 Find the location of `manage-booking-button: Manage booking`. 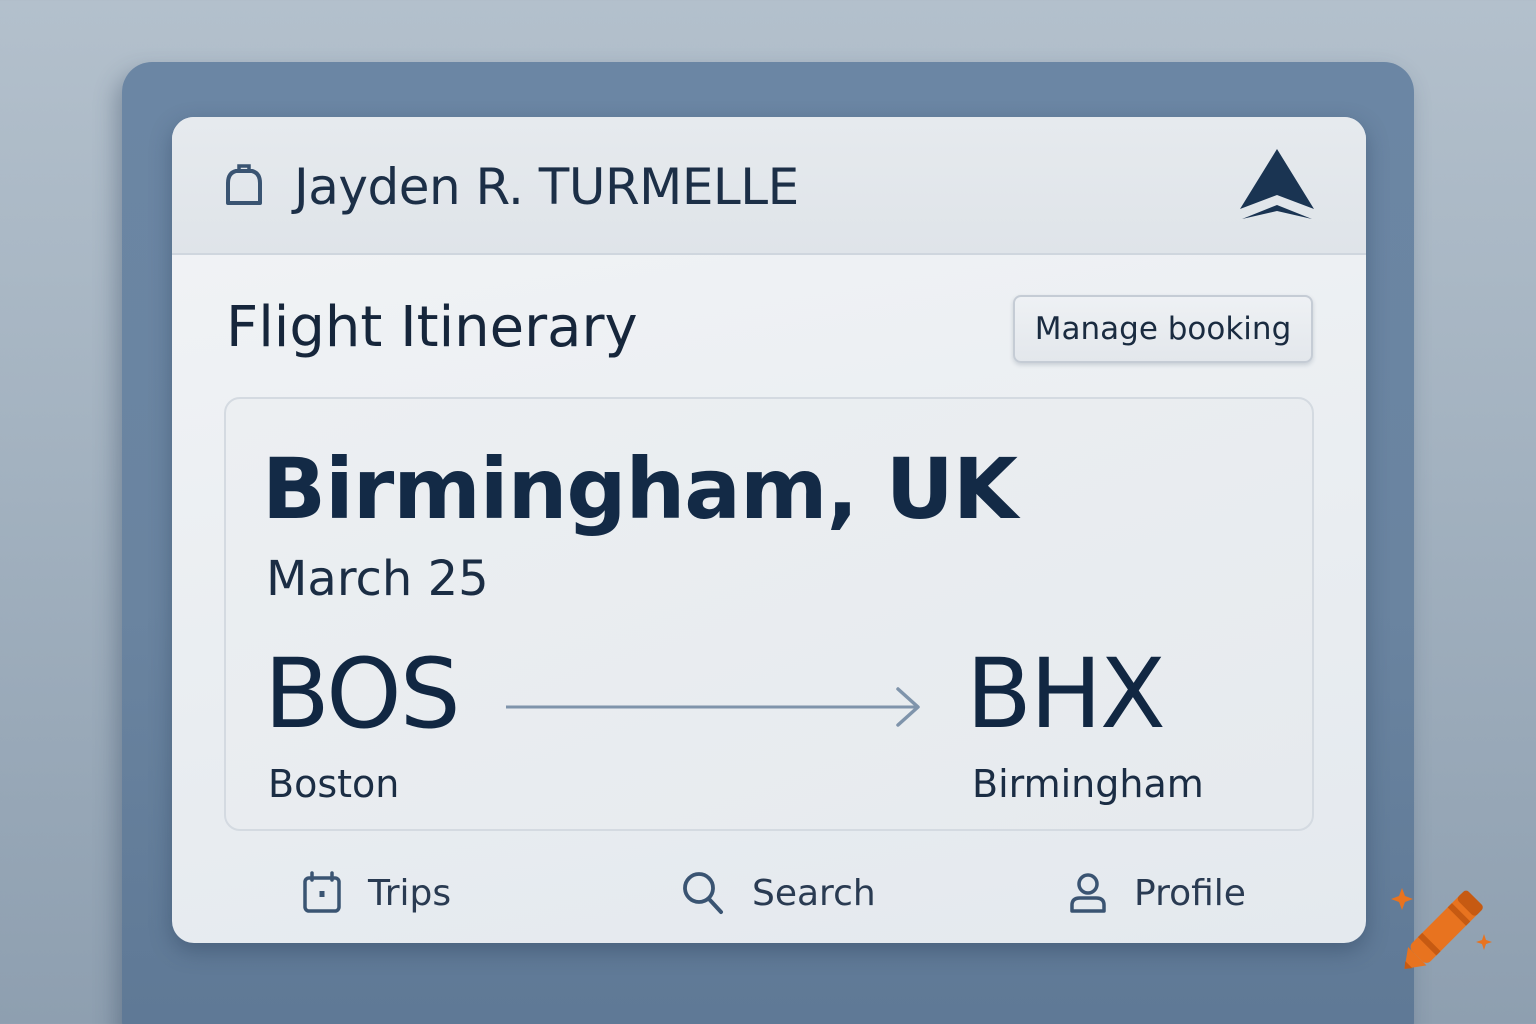

manage-booking-button: Manage booking is located at coordinates (1163, 329).